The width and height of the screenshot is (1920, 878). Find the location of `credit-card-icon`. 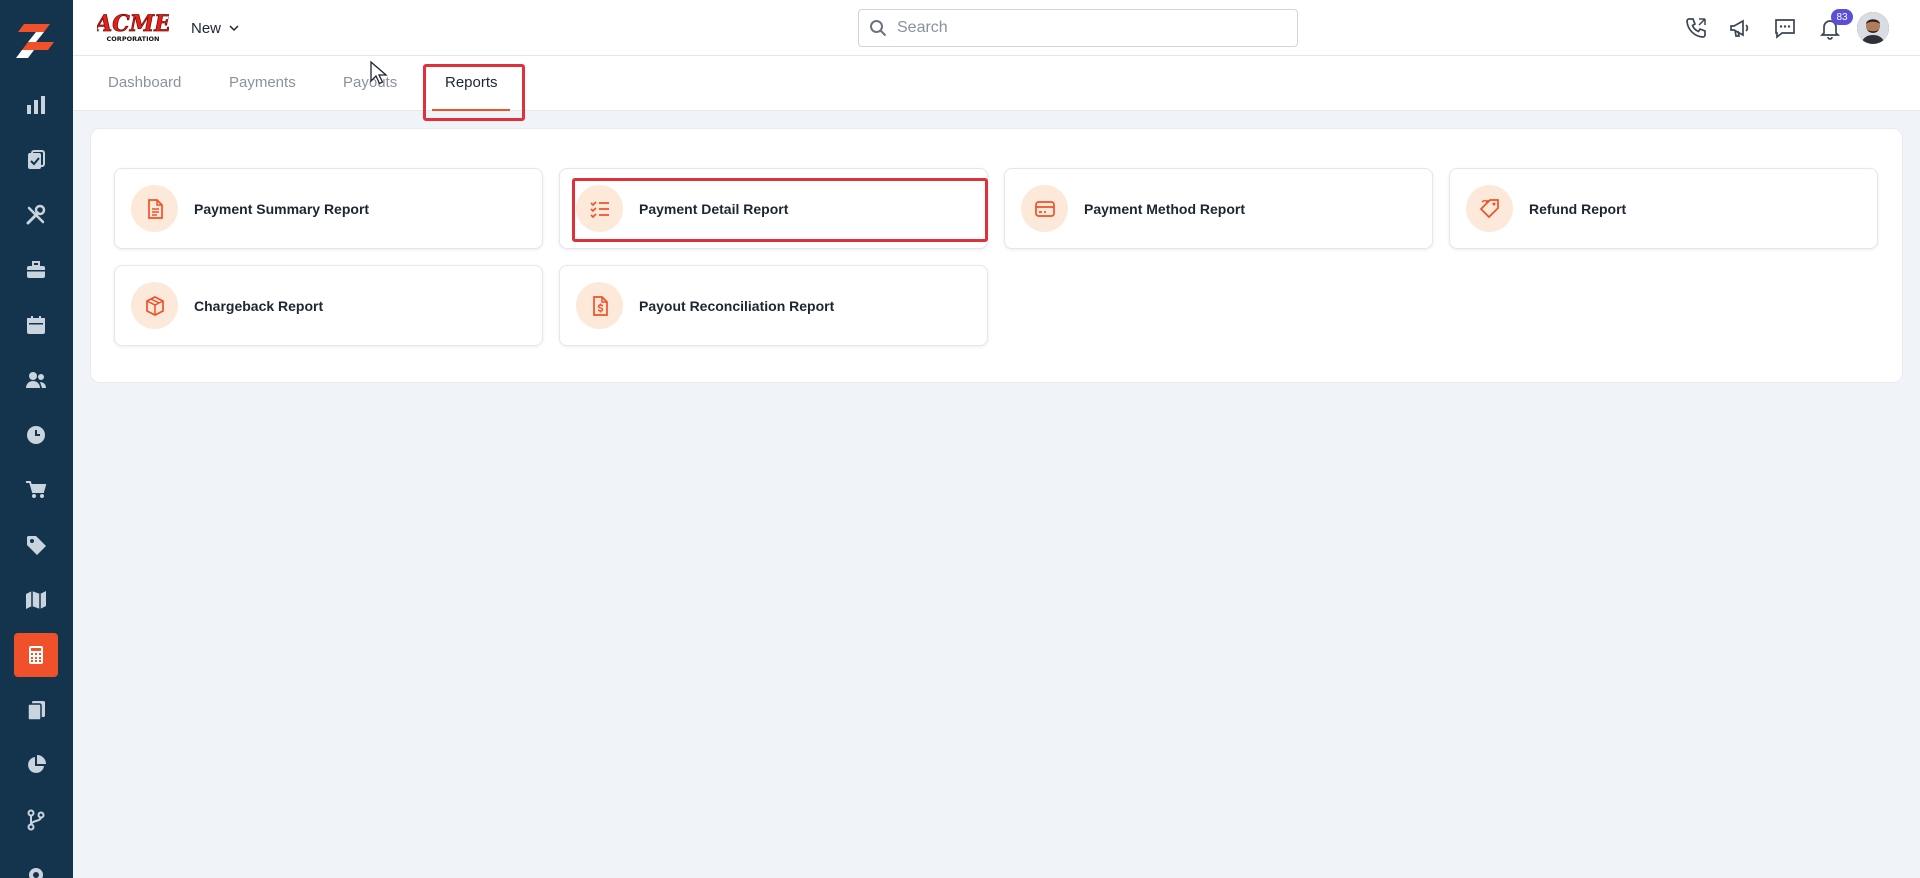

credit-card-icon is located at coordinates (1044, 208).